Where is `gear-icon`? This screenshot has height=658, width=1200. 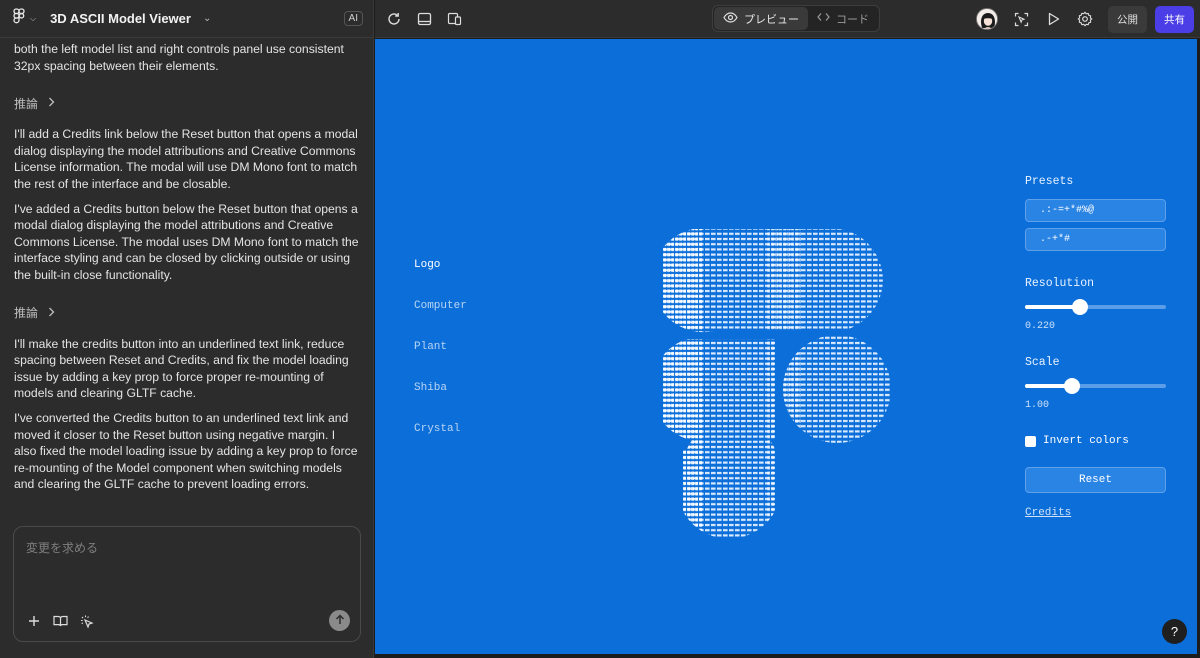 gear-icon is located at coordinates (1085, 19).